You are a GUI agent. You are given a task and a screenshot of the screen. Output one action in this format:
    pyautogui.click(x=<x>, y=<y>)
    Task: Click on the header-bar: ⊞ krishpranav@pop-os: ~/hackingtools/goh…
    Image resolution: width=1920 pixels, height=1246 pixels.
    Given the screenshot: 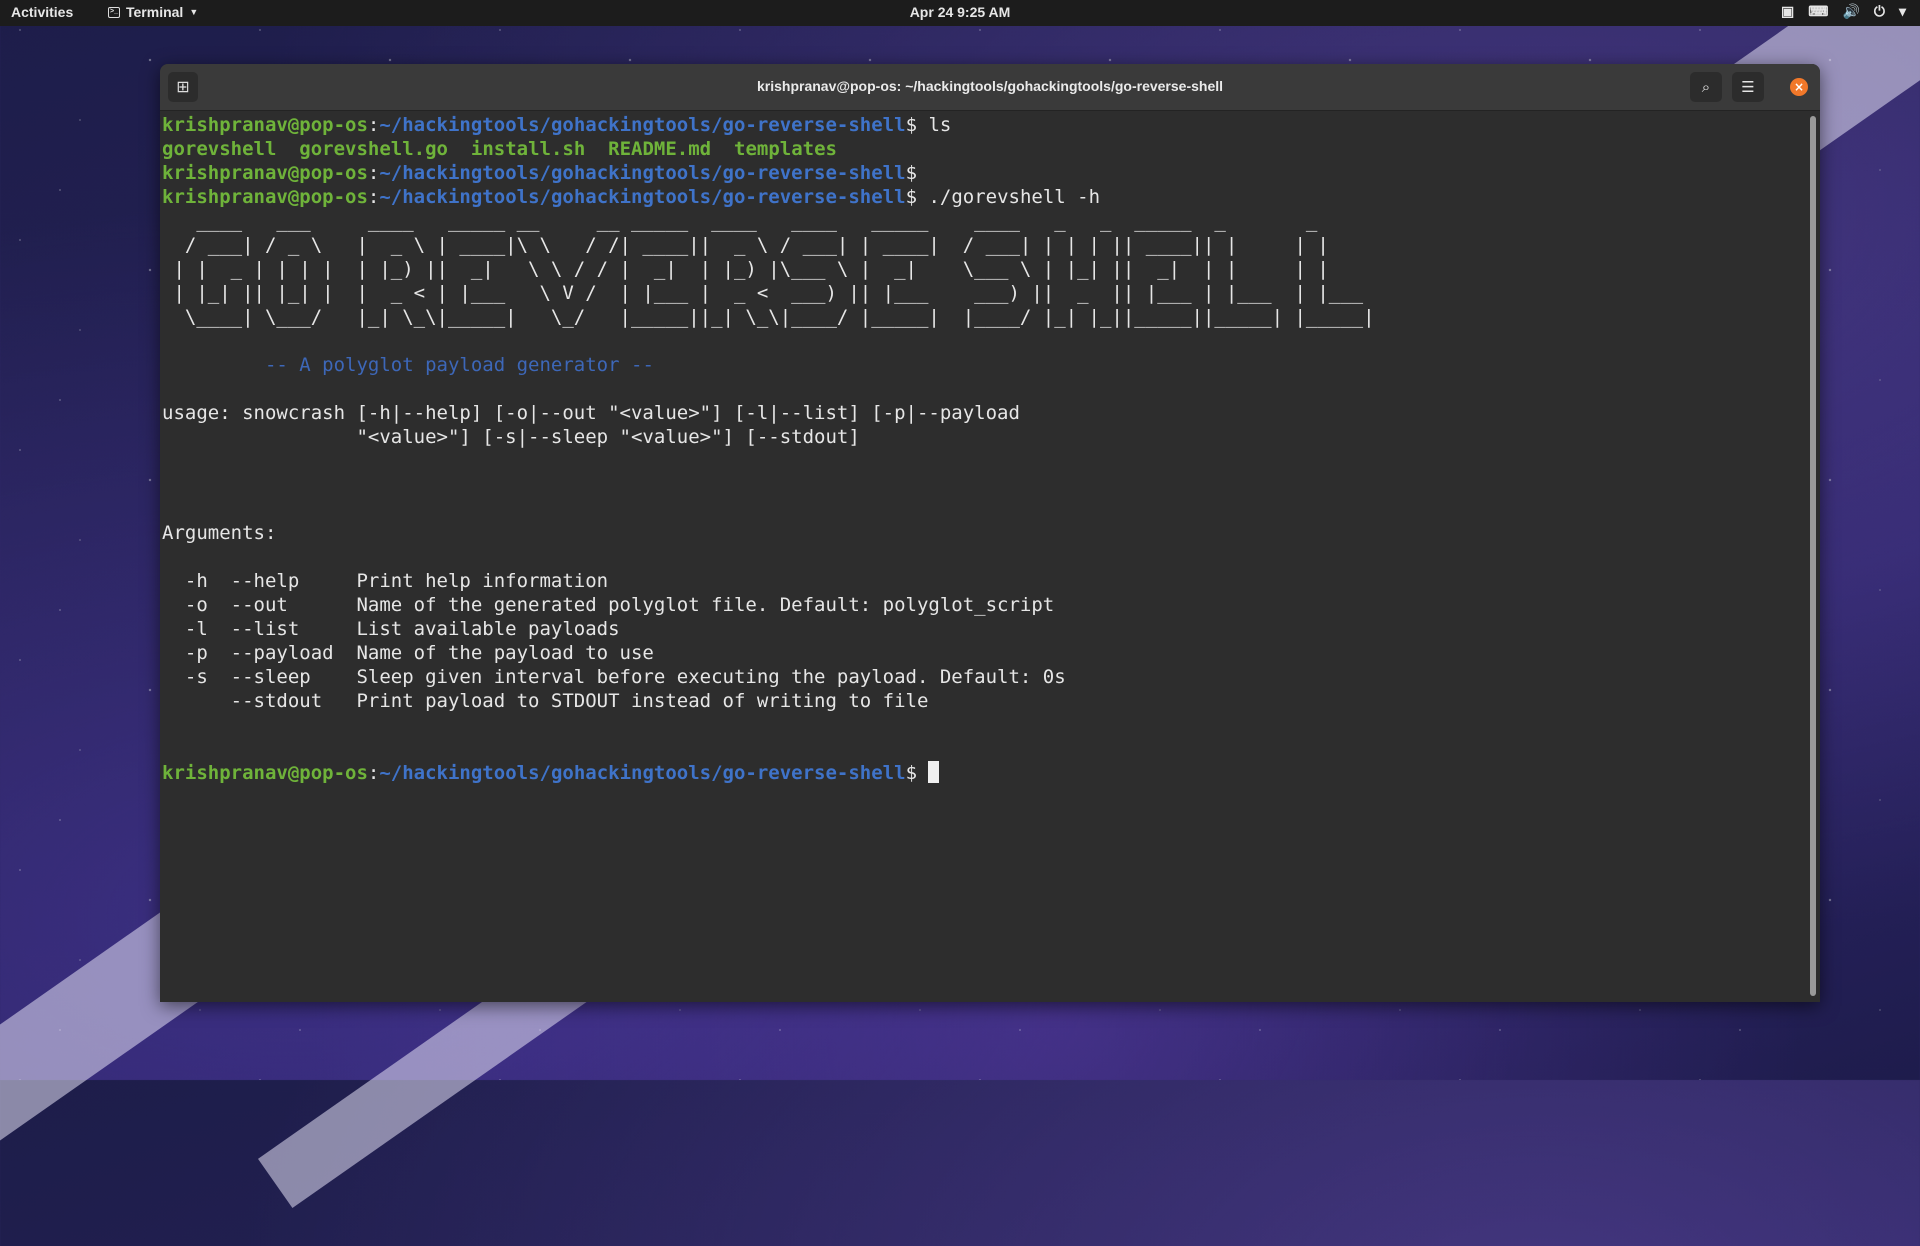 What is the action you would take?
    pyautogui.click(x=990, y=87)
    